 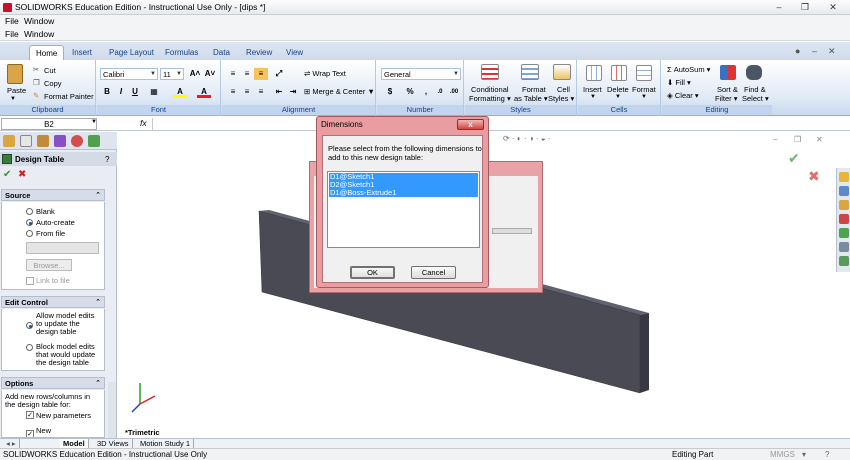 I want to click on clear-button: ◈ Clear ▾, so click(x=683, y=95).